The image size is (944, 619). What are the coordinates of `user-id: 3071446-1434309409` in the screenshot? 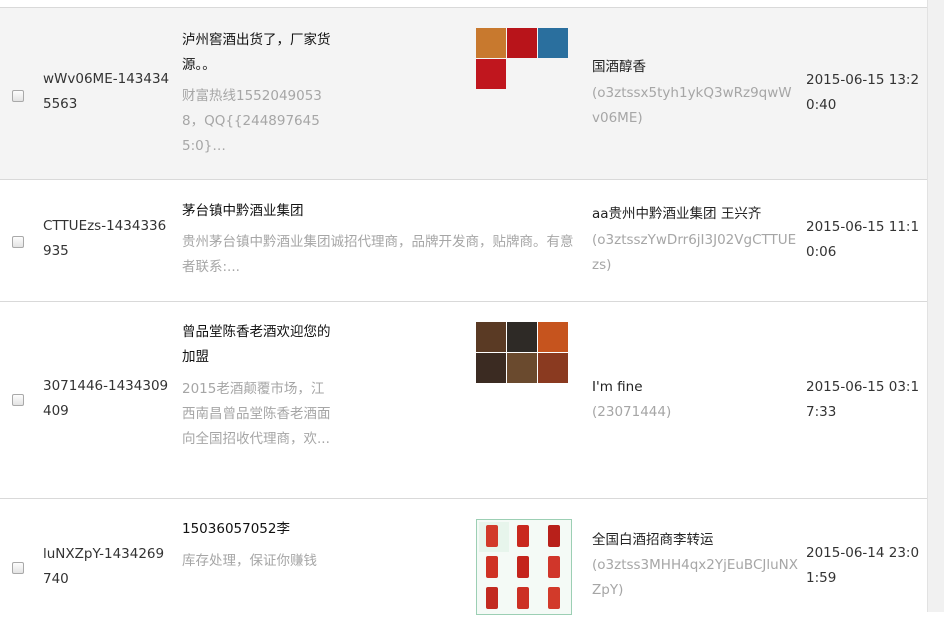 It's located at (106, 398).